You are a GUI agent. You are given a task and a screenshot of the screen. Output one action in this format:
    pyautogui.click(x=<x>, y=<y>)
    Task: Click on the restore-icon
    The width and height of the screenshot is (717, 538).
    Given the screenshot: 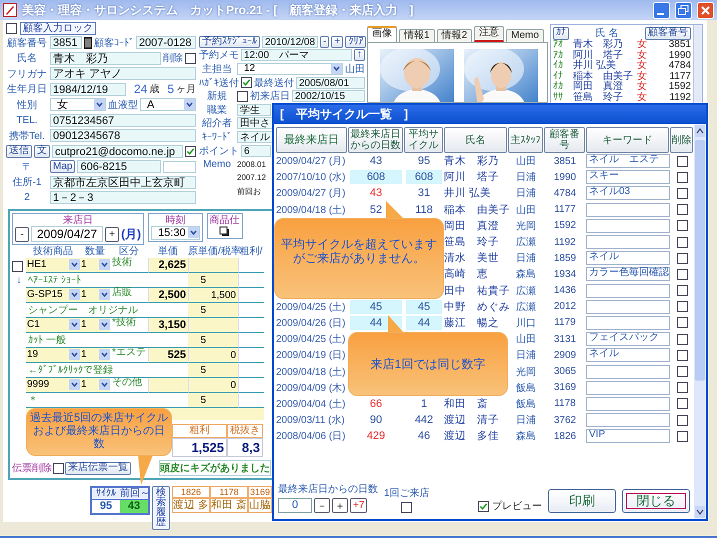 What is the action you would take?
    pyautogui.click(x=683, y=10)
    